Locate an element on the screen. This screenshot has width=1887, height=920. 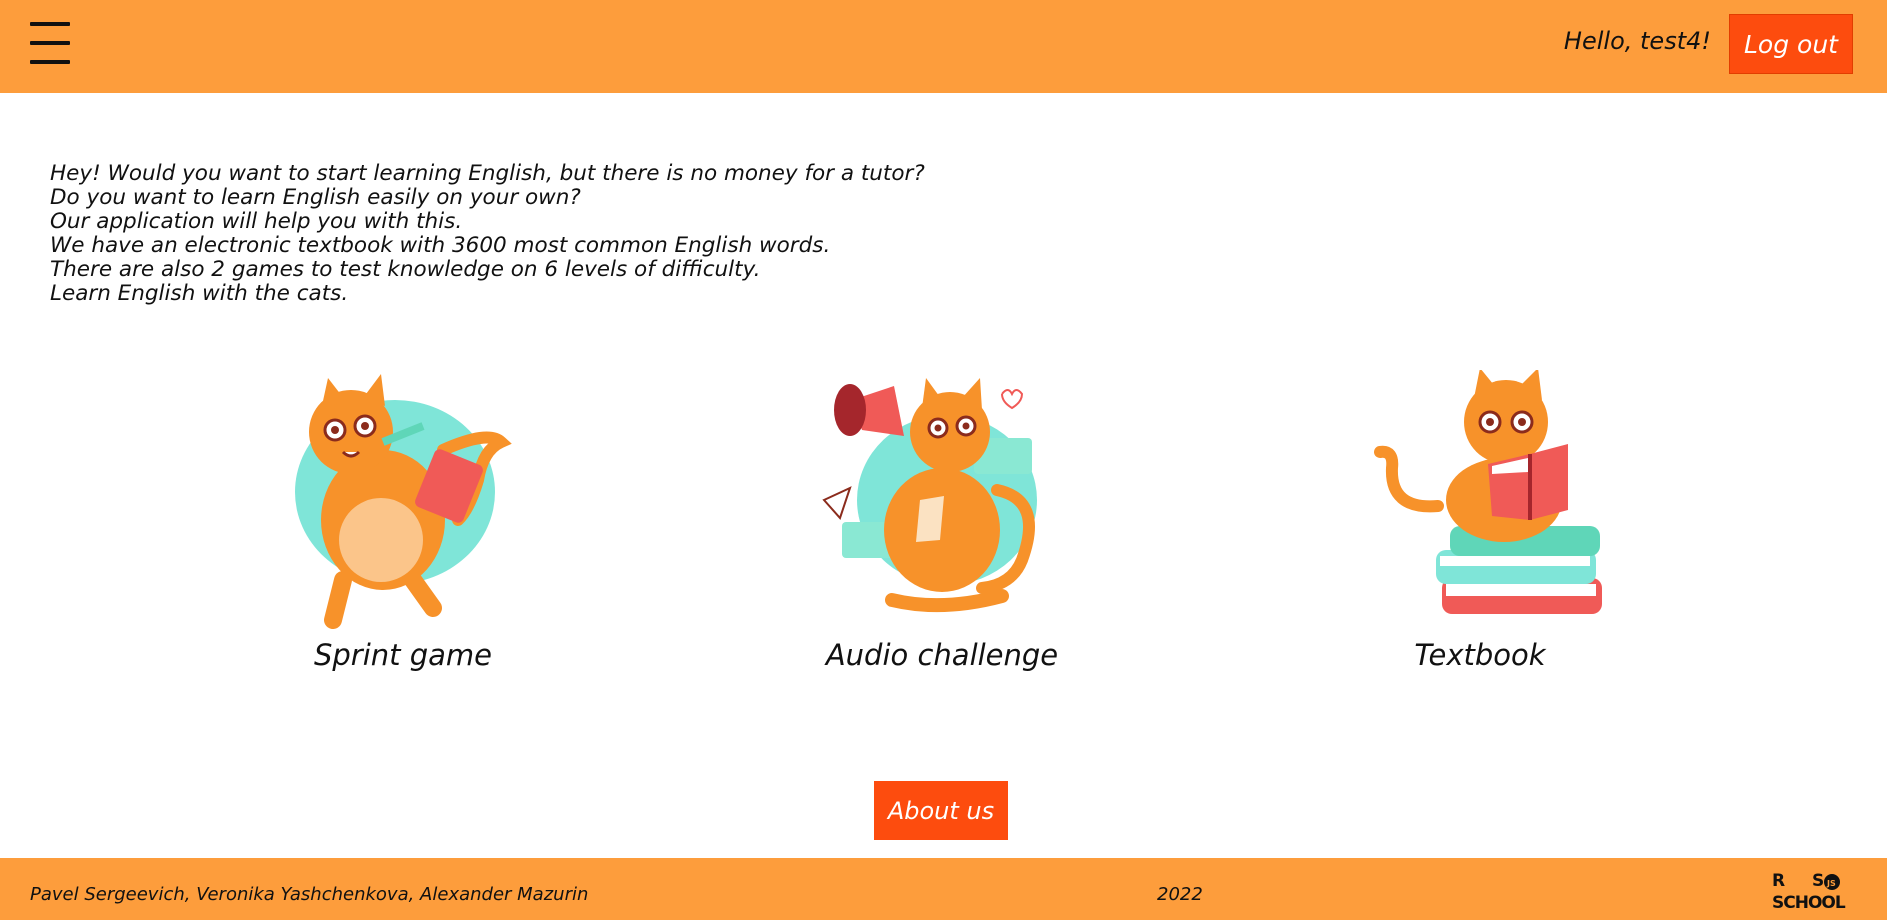
card-sprint-game: Sprint game is located at coordinates (403, 521).